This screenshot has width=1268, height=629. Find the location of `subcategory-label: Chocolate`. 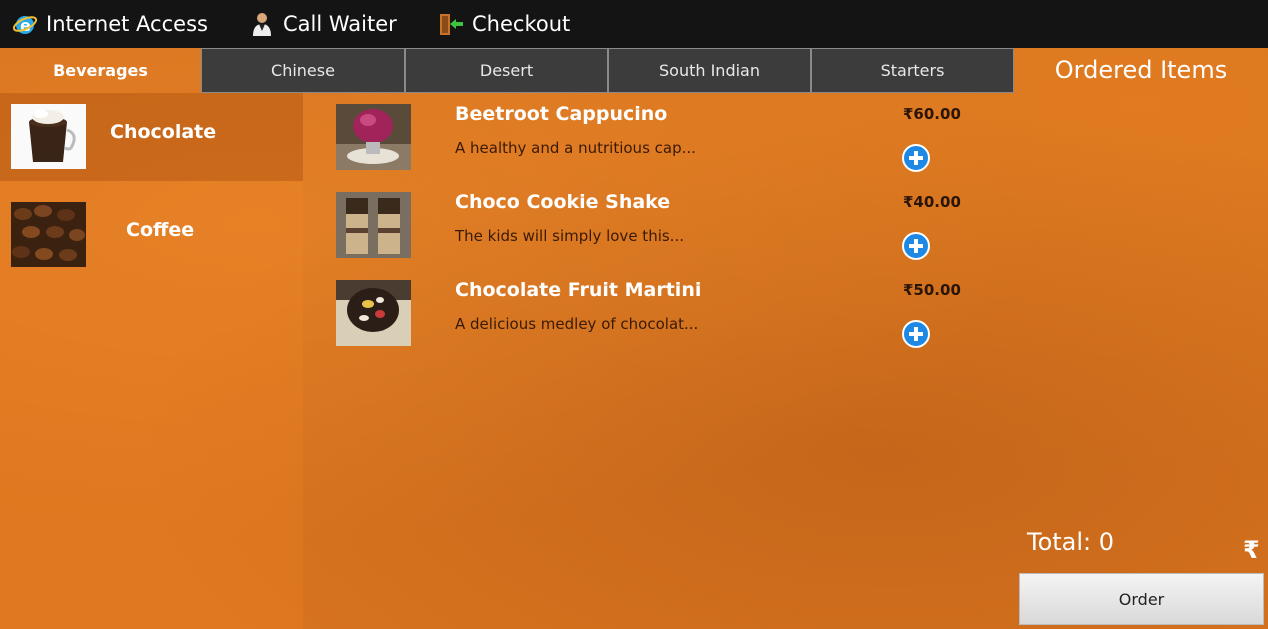

subcategory-label: Chocolate is located at coordinates (163, 132).